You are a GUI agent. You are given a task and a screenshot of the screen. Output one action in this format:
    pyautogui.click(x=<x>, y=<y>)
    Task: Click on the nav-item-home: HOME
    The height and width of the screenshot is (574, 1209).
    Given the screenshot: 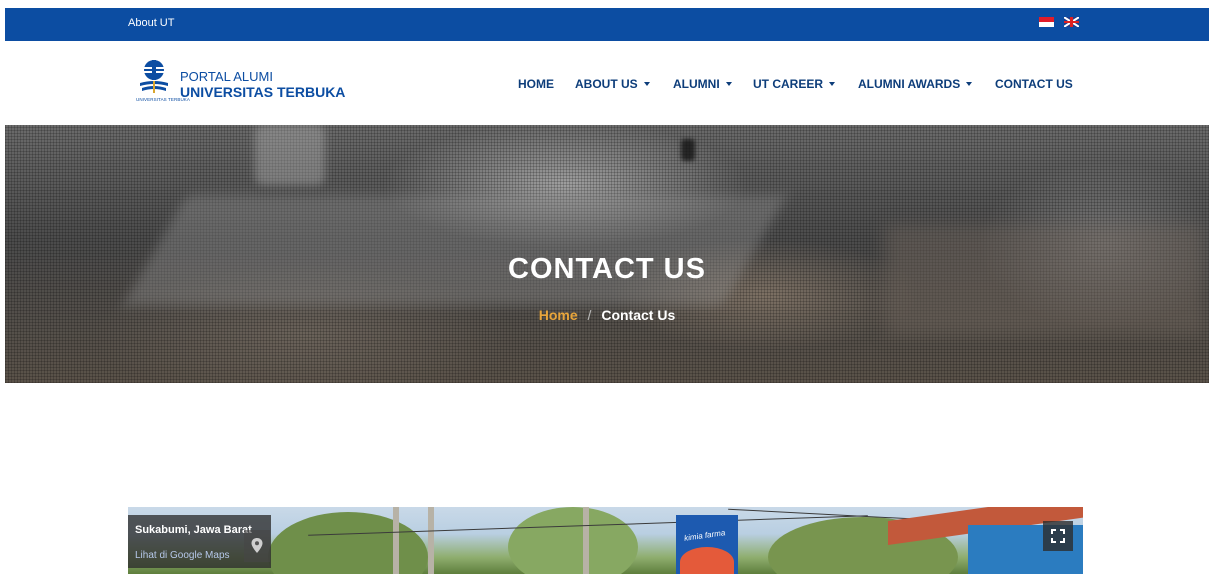 What is the action you would take?
    pyautogui.click(x=536, y=84)
    